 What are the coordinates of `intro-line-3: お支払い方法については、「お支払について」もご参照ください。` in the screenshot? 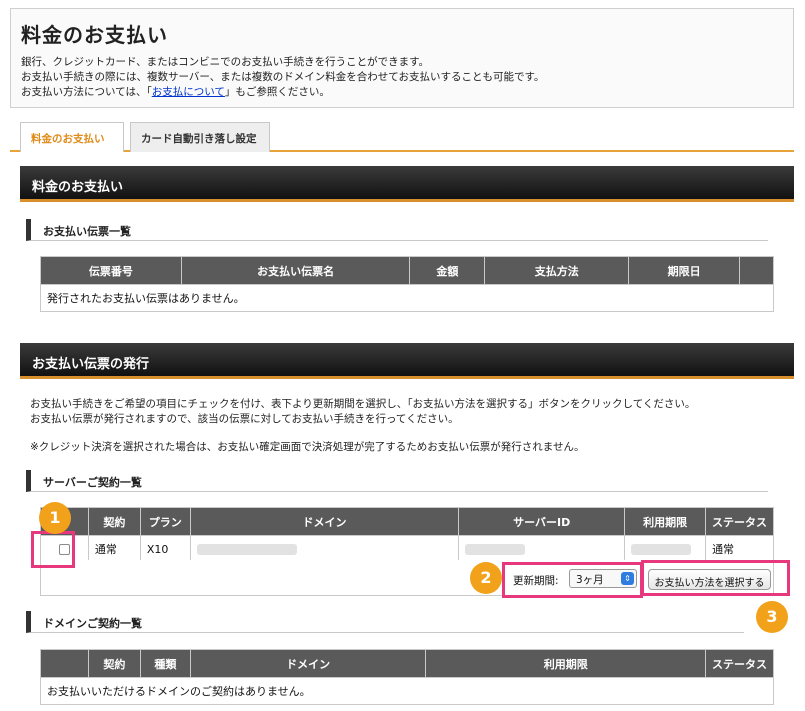 It's located at (282, 92).